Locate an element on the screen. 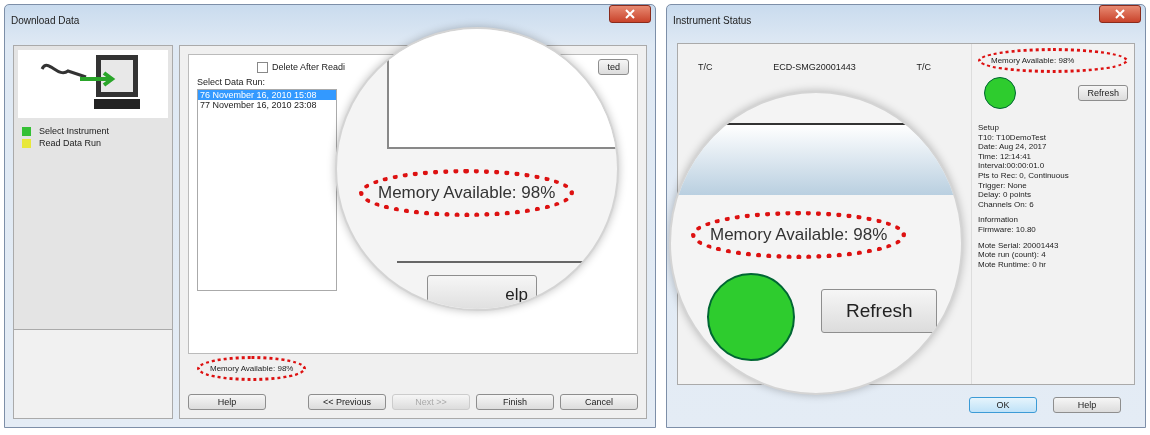 The height and width of the screenshot is (435, 1150). magnified-refresh-button: Refresh is located at coordinates (879, 311).